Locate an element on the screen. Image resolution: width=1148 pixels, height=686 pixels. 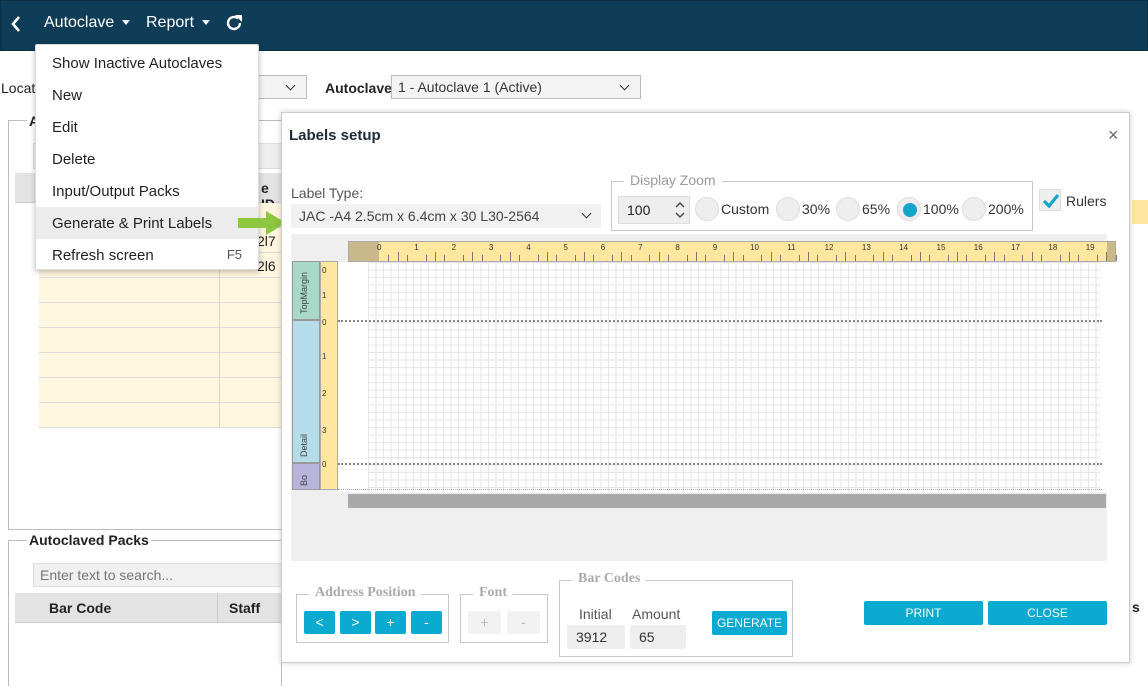
hruler-label: 1 is located at coordinates (416, 247).